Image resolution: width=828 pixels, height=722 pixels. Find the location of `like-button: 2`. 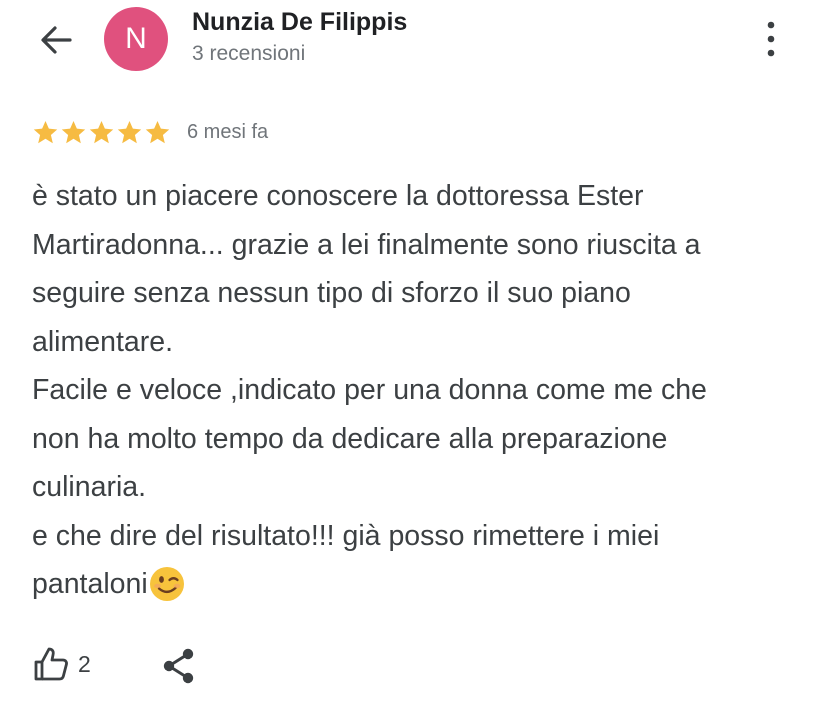

like-button: 2 is located at coordinates (61, 664).